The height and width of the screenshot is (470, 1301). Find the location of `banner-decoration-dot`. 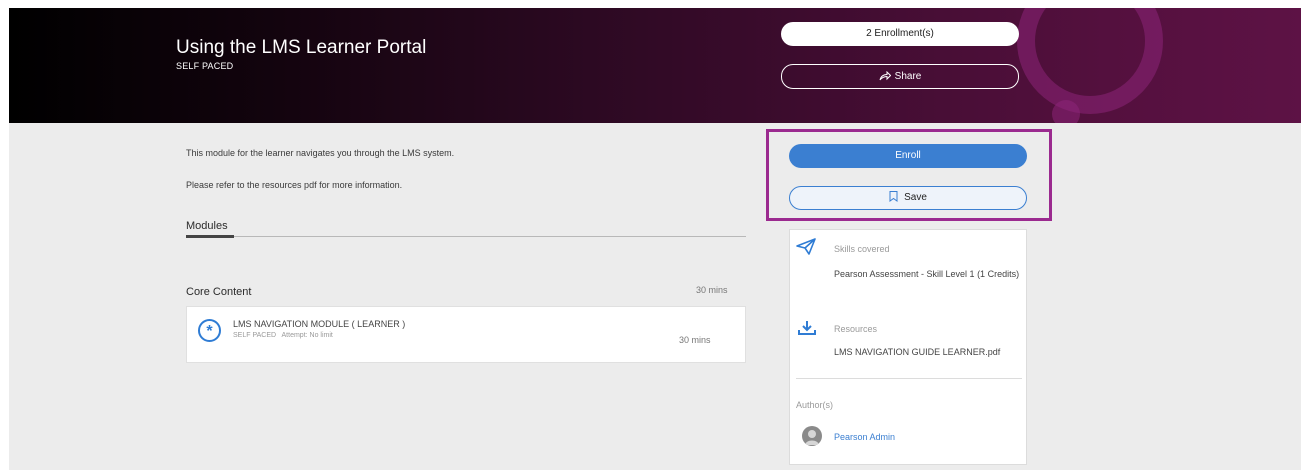

banner-decoration-dot is located at coordinates (1066, 111).